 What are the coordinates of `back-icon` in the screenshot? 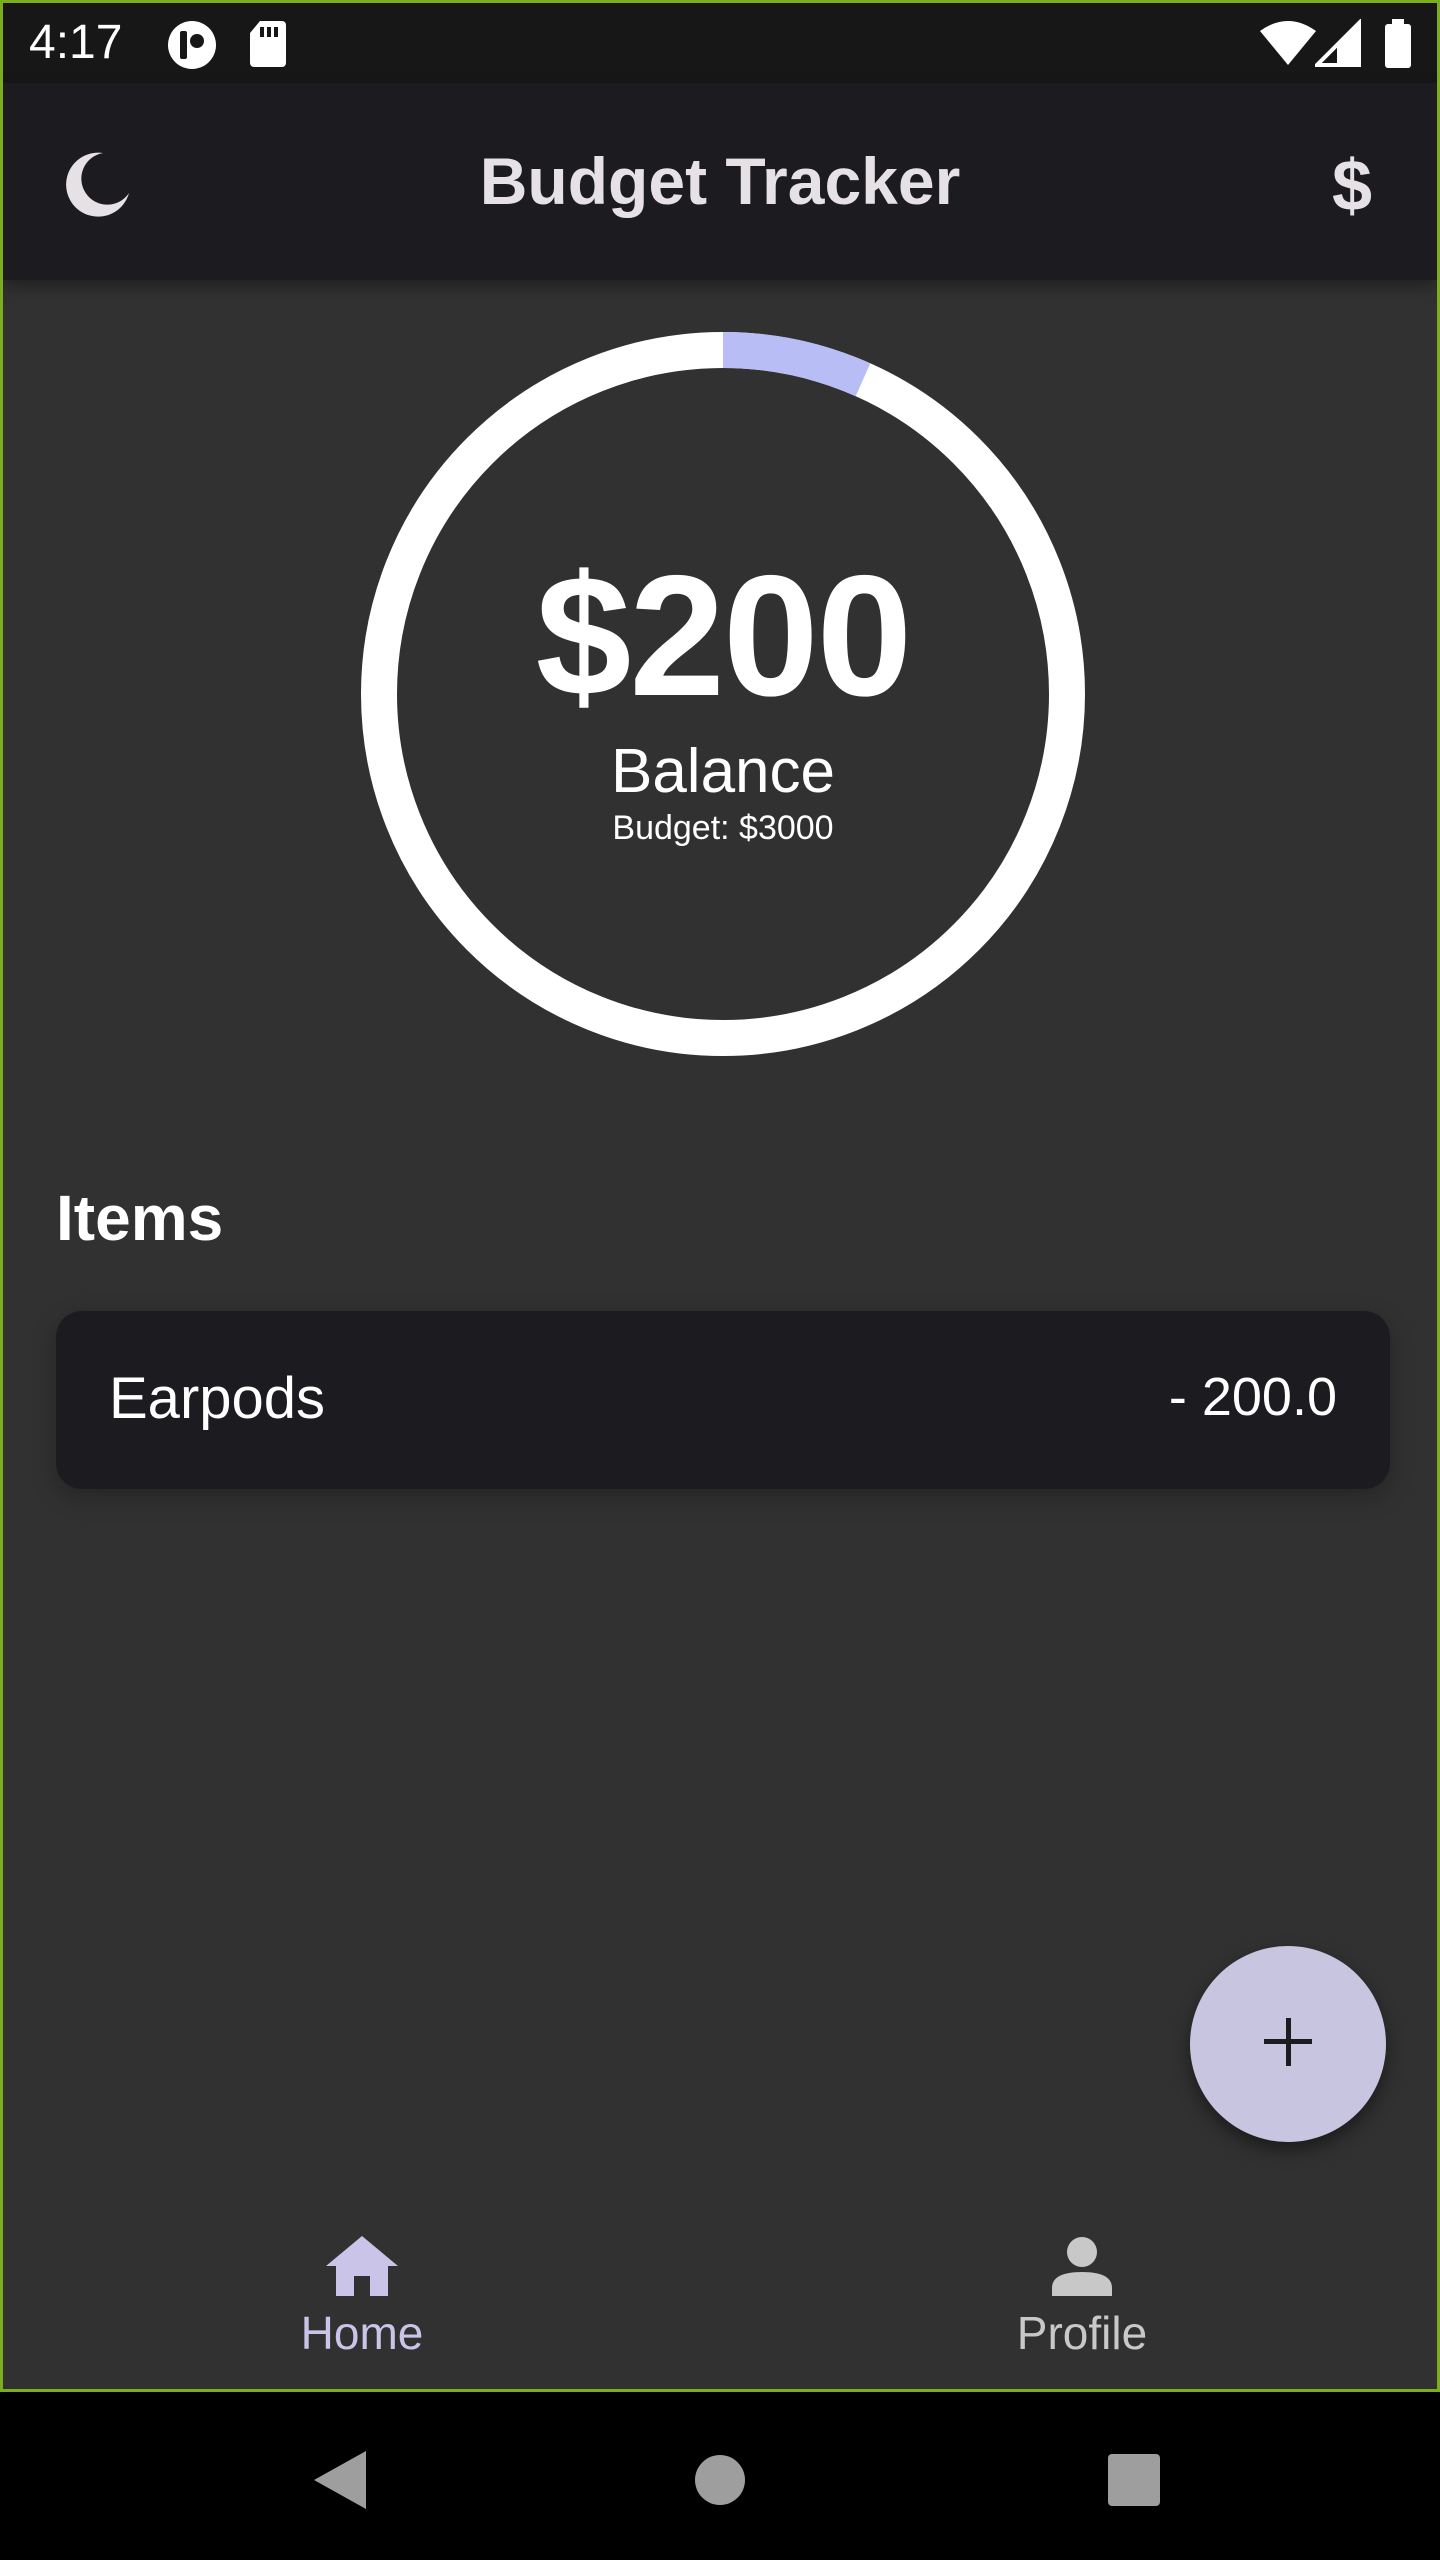 It's located at (340, 2482).